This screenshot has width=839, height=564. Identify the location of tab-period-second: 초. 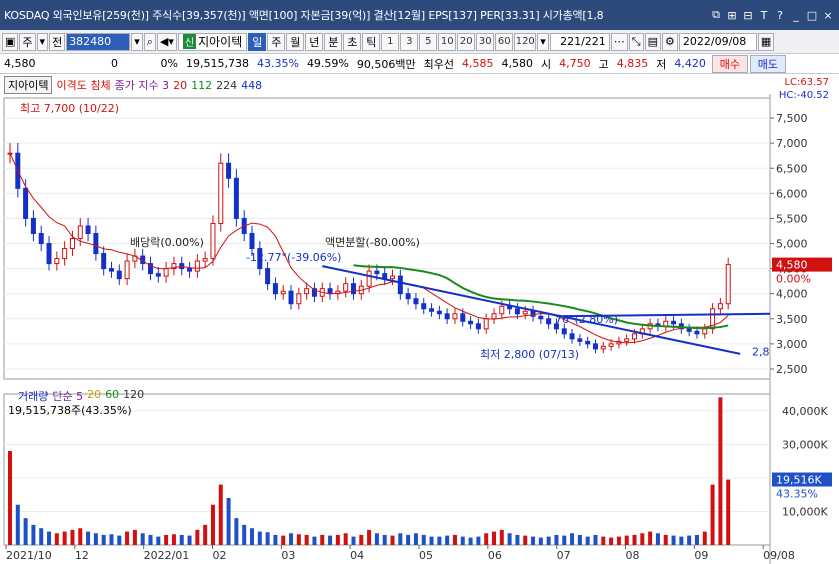
(352, 41).